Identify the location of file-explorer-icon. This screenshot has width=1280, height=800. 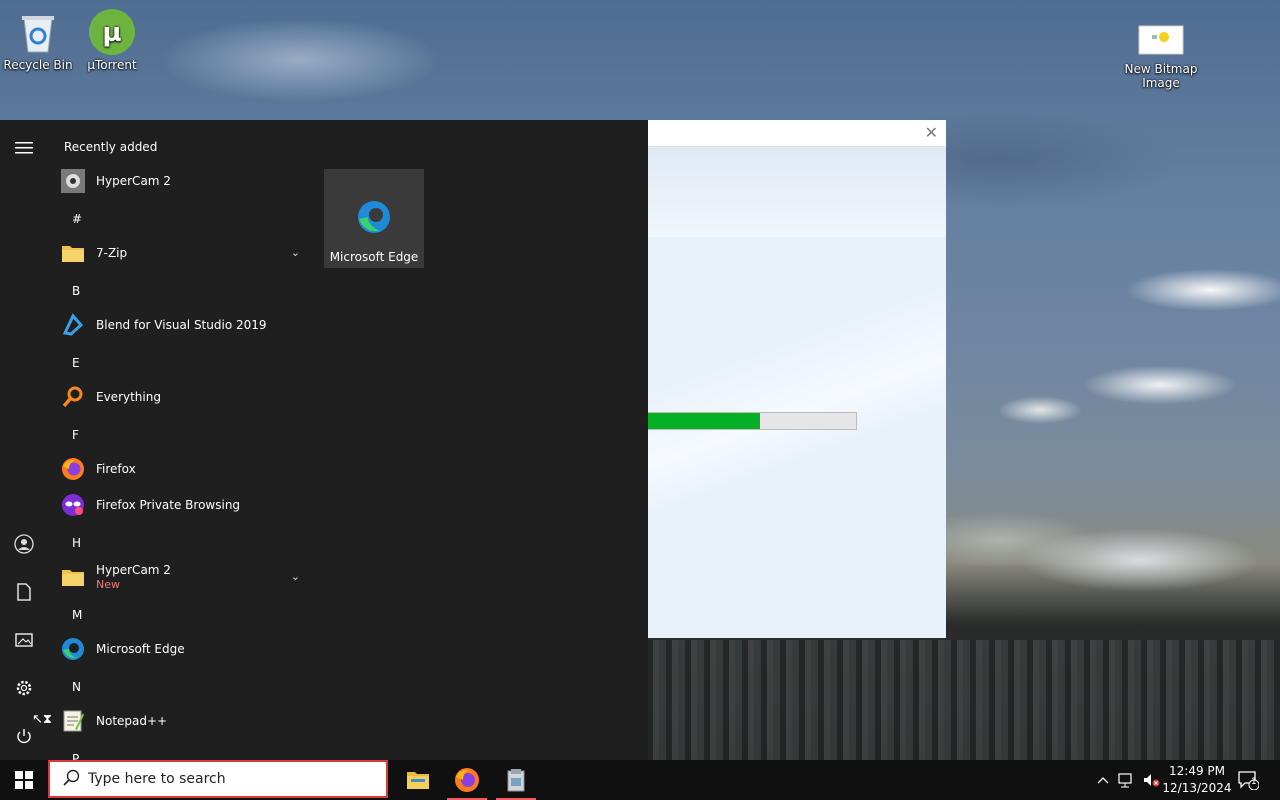
(418, 780).